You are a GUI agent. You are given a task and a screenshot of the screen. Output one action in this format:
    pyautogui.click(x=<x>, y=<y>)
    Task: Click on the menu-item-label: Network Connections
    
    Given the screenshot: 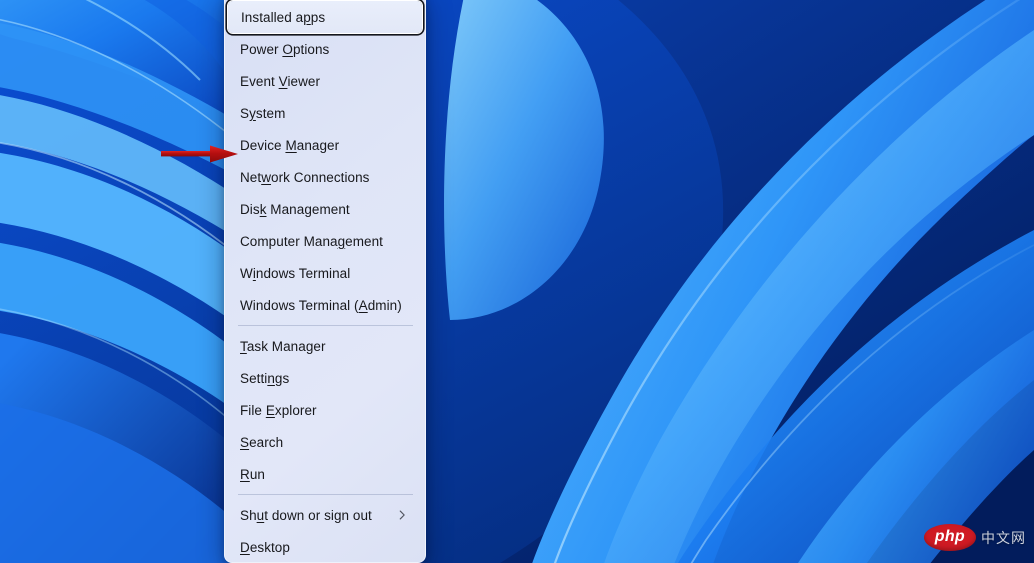 What is the action you would take?
    pyautogui.click(x=305, y=177)
    